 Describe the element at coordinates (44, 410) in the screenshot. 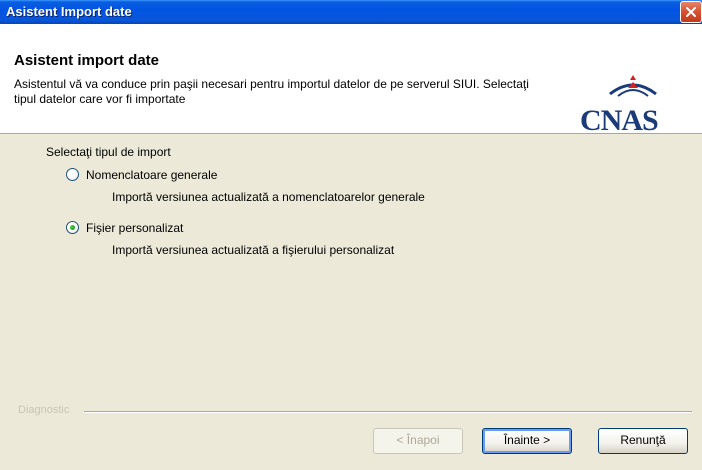

I see `footer-group-label: Diagnostic` at that location.